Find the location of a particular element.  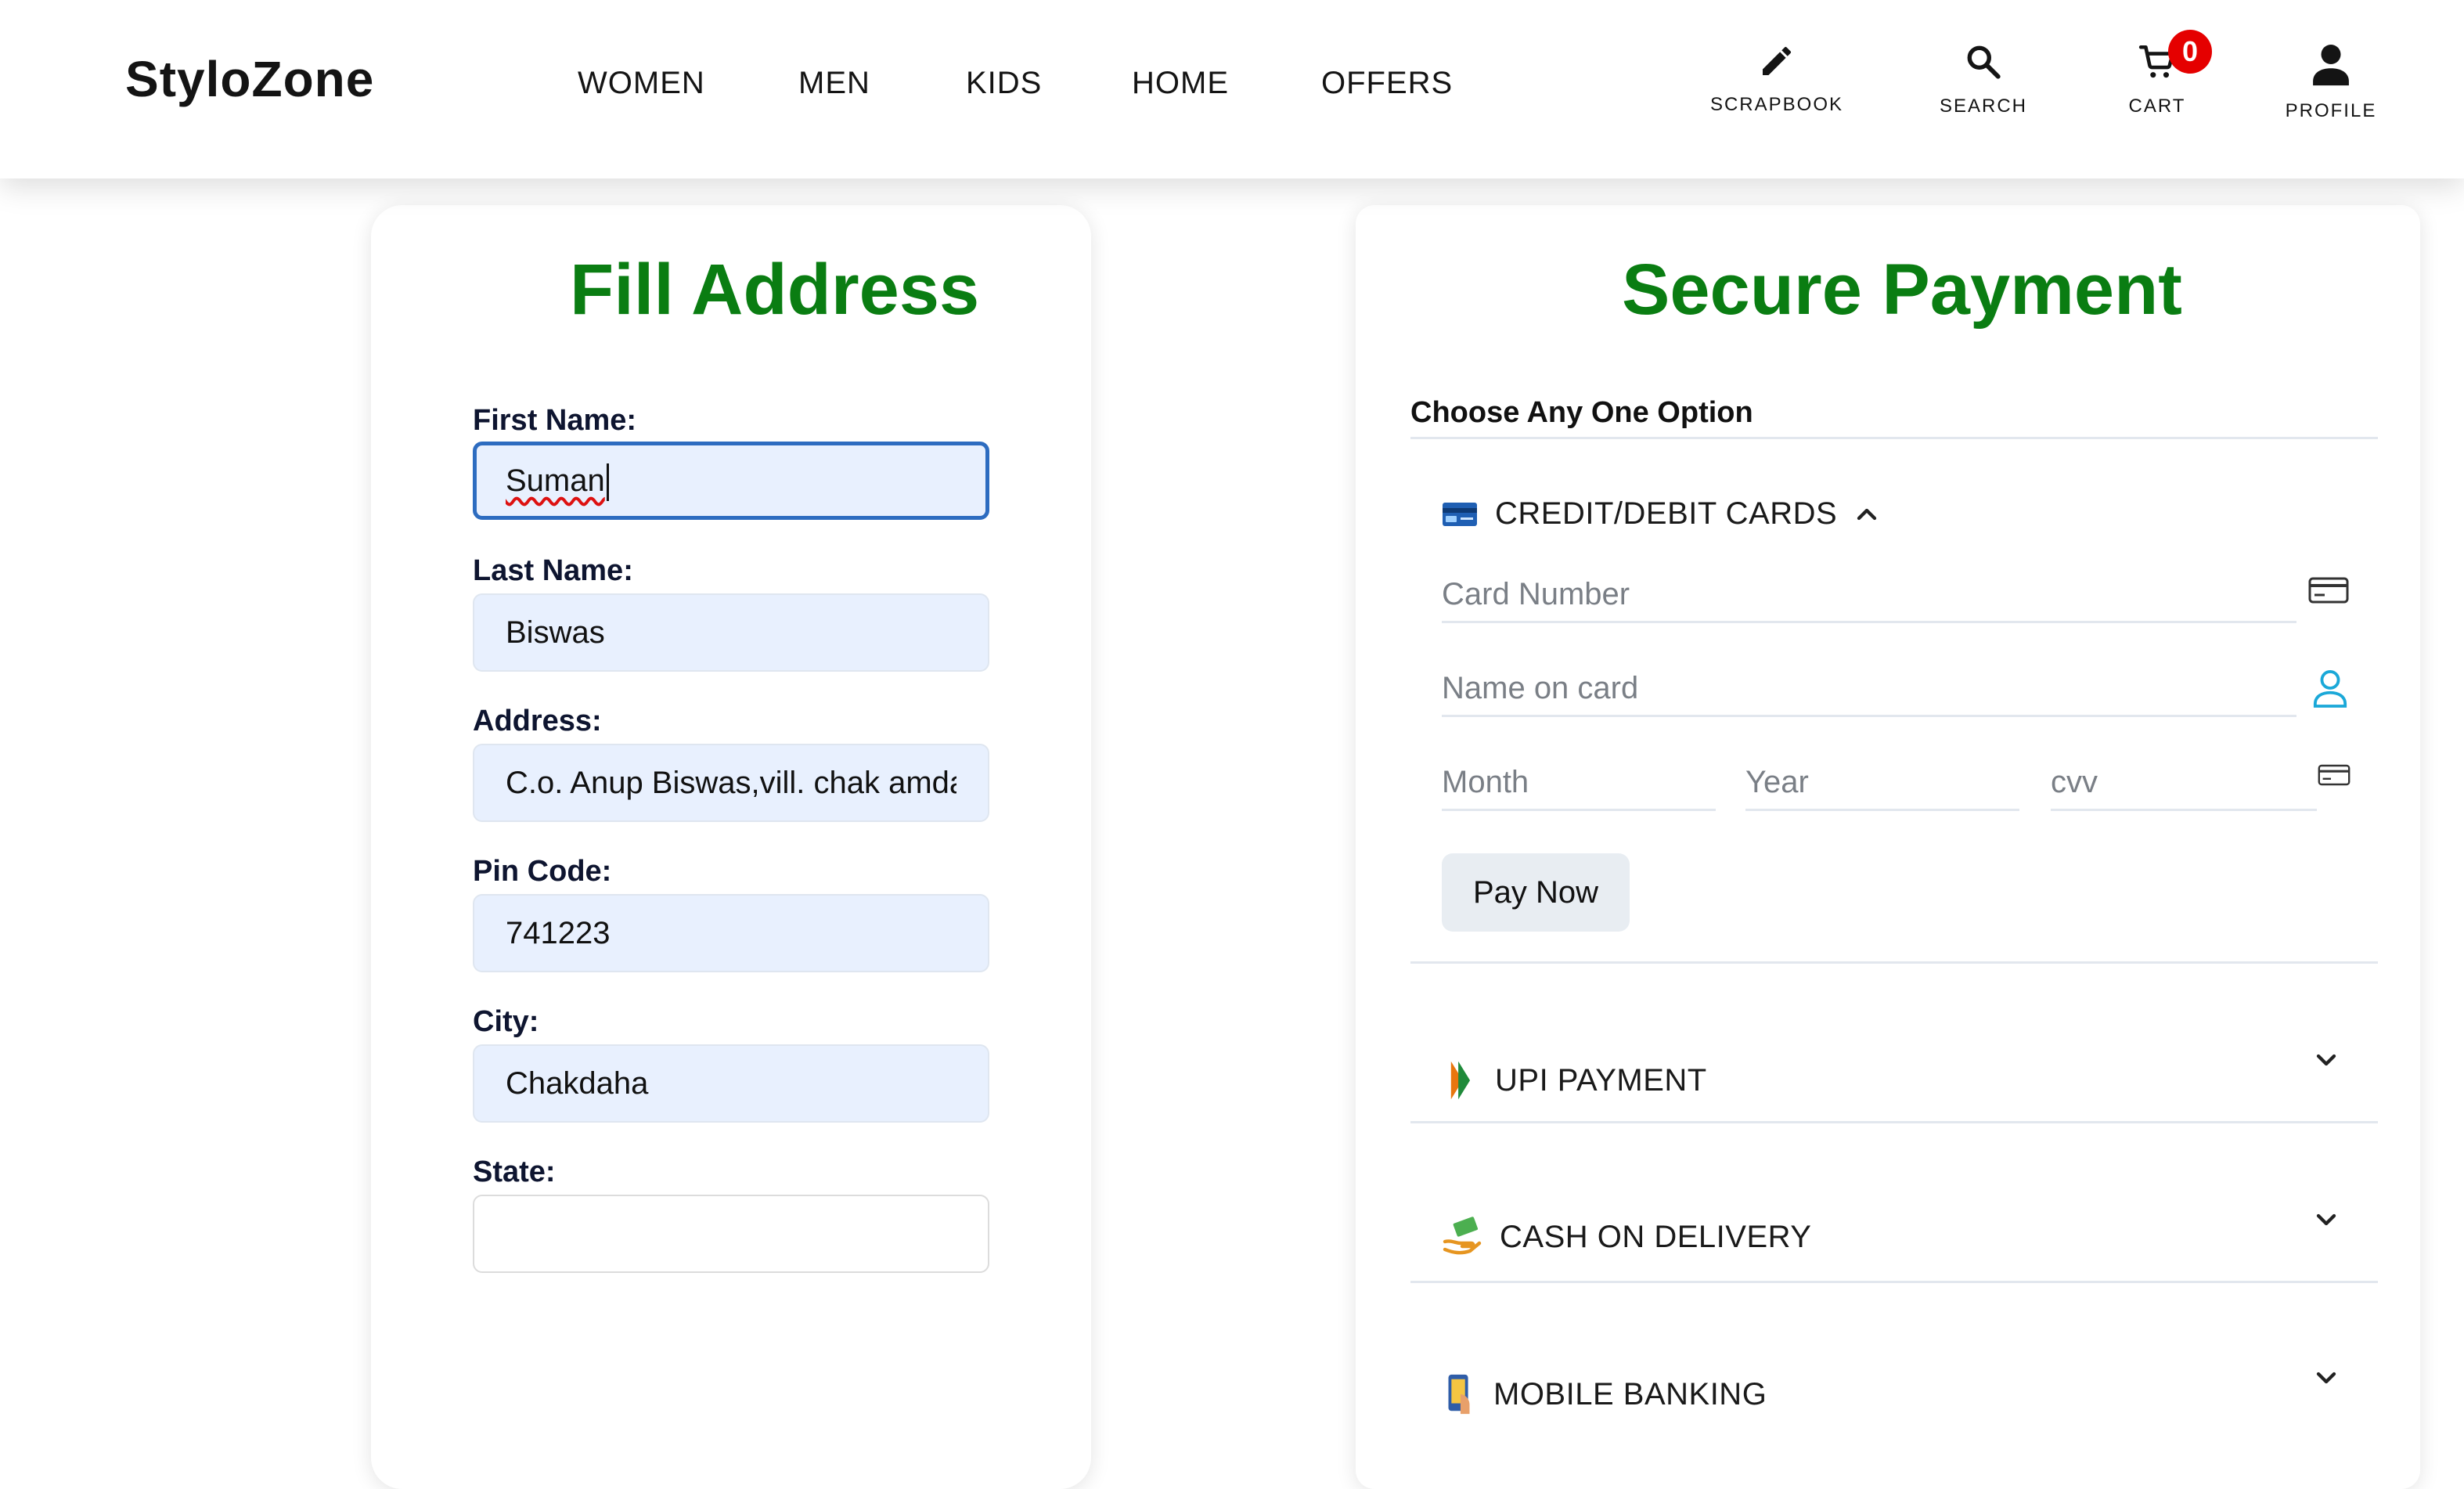

profile-label: PROFILE is located at coordinates (2331, 110).